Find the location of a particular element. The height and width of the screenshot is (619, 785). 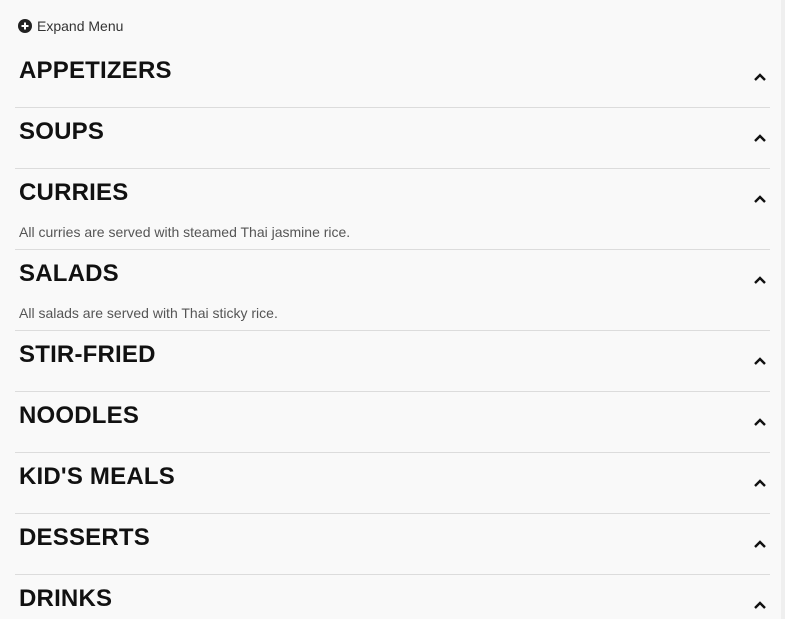

section-title: DRINKS is located at coordinates (66, 598).